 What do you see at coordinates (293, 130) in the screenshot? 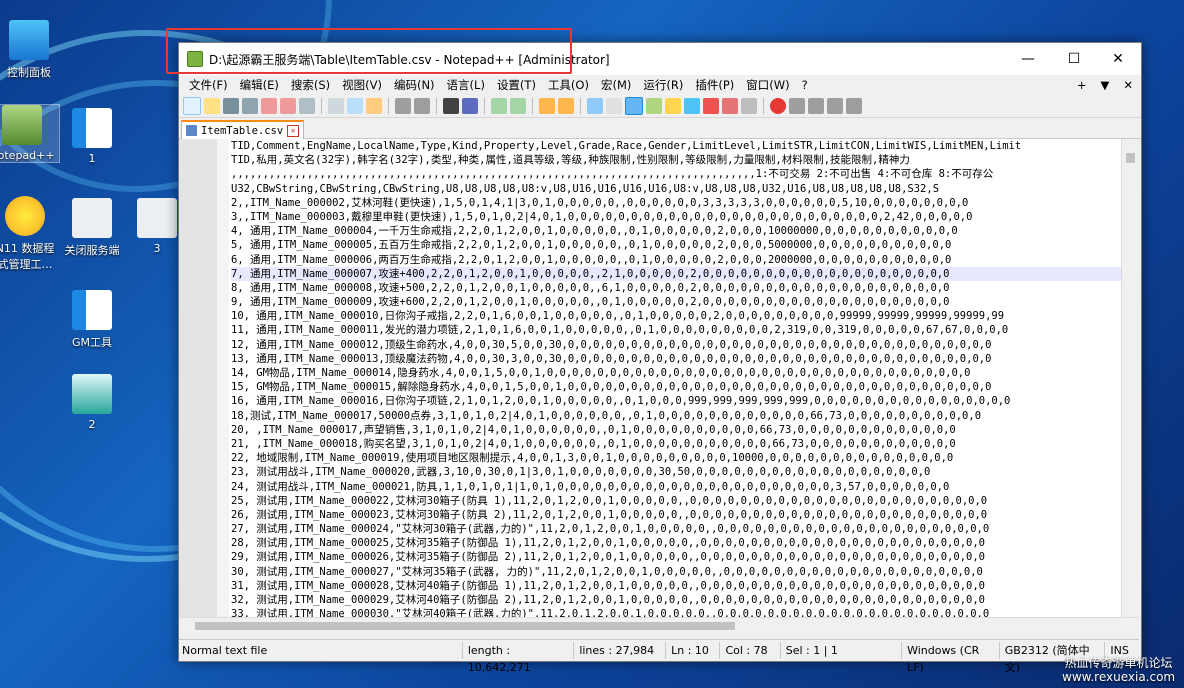
I see `tab-close-icon: ✕` at bounding box center [293, 130].